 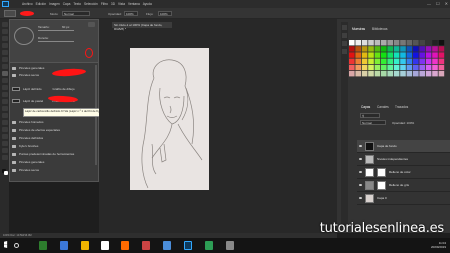 What do you see at coordinates (85, 245) in the screenshot?
I see `folder-icon` at bounding box center [85, 245].